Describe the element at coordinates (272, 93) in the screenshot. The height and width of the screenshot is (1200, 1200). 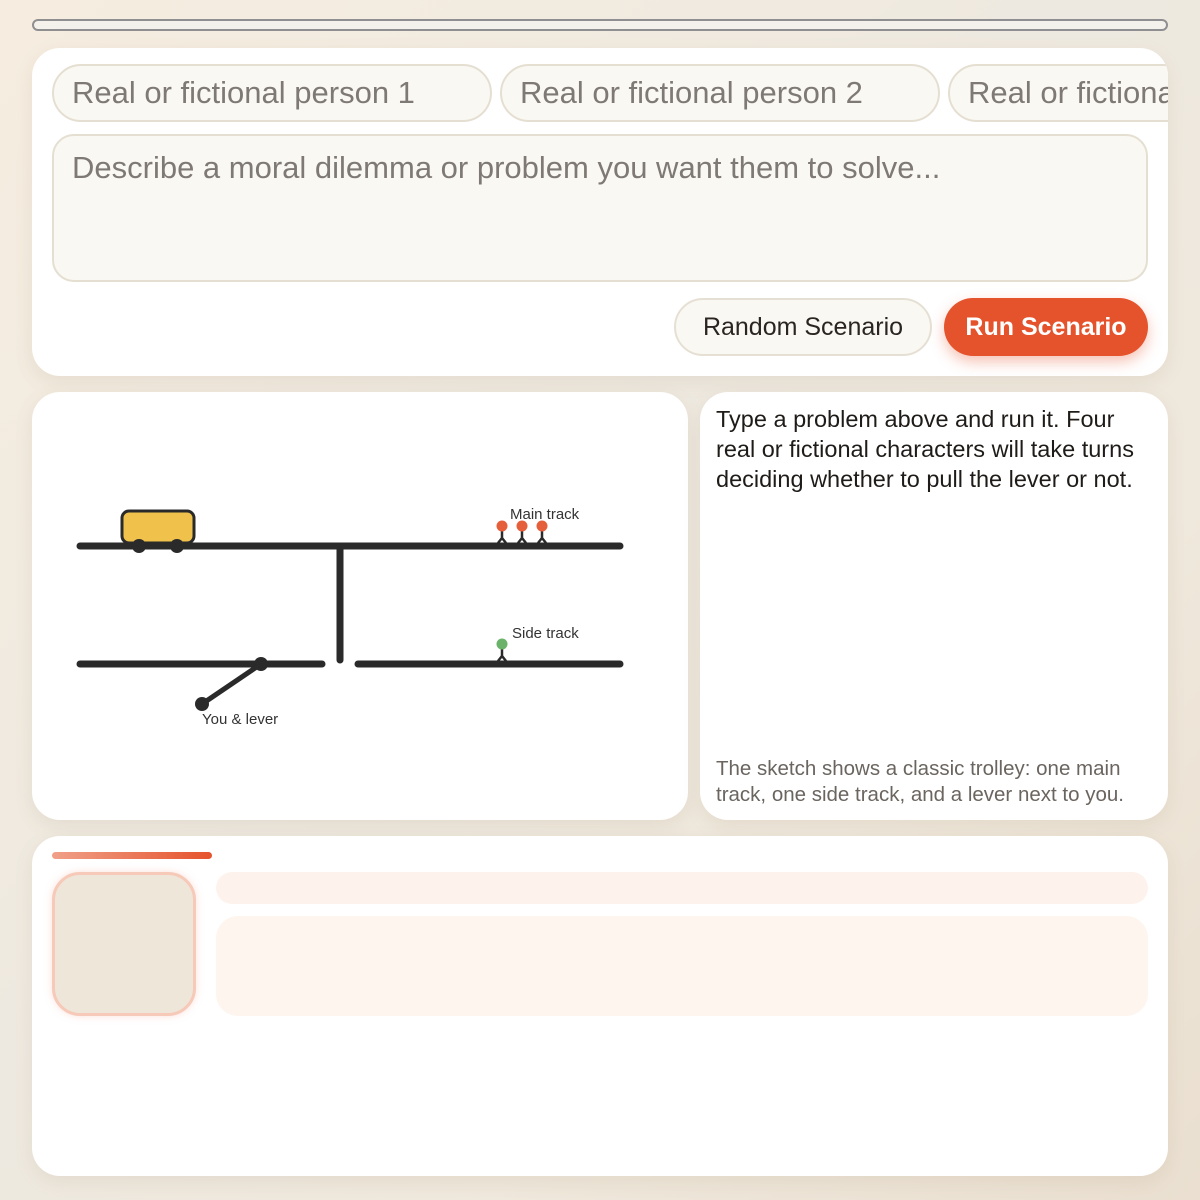
I see `person-1-input` at that location.